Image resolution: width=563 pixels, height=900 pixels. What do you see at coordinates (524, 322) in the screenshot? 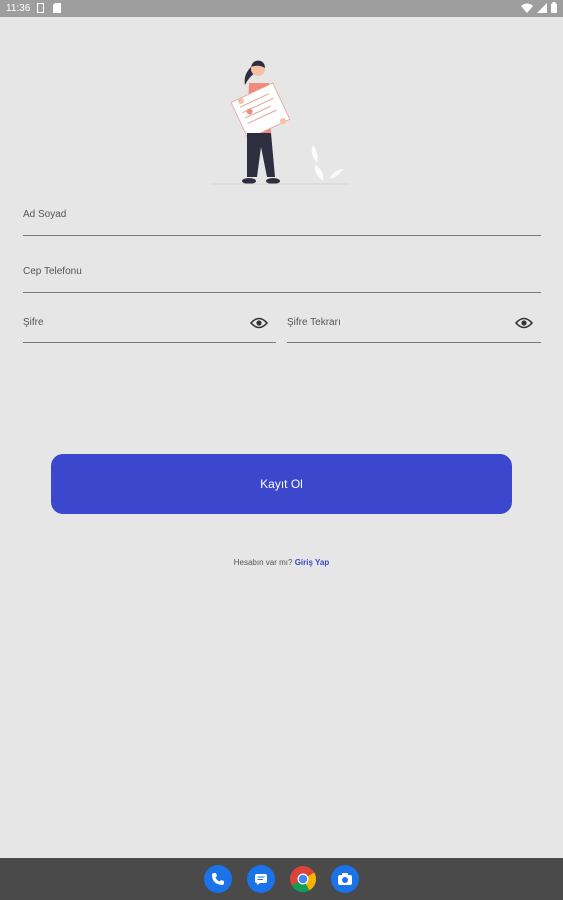
I see `password-repeat-visibility-toggle-icon` at bounding box center [524, 322].